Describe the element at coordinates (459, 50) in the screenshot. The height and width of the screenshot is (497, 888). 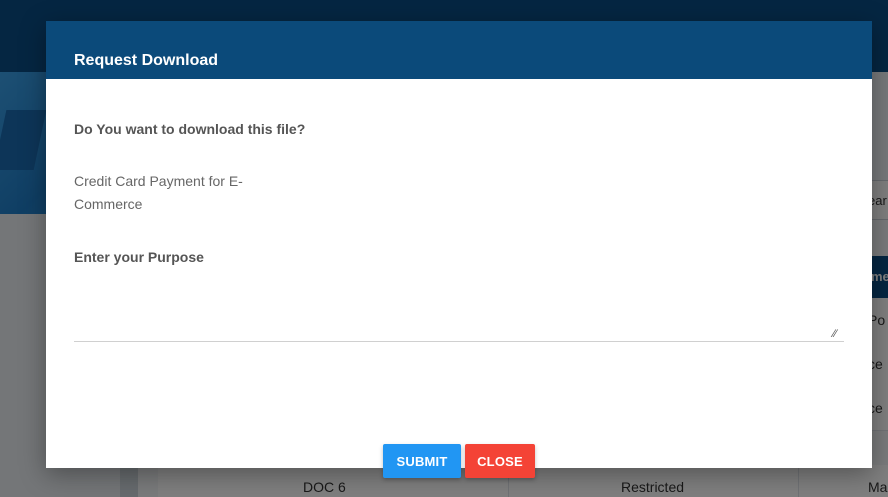
I see `dialog-header: Request Download` at that location.